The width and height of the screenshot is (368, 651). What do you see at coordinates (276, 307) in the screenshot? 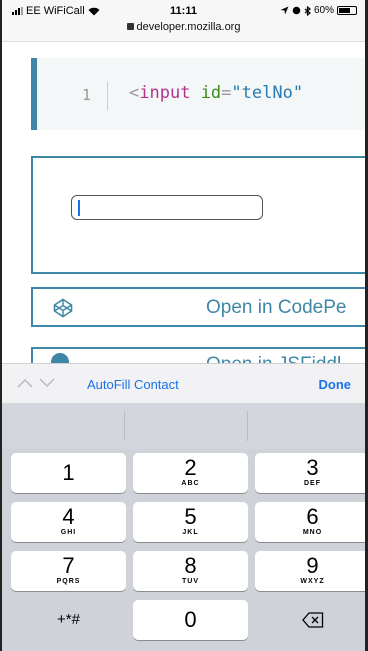
I see `codepen-label: Open in CodePe` at bounding box center [276, 307].